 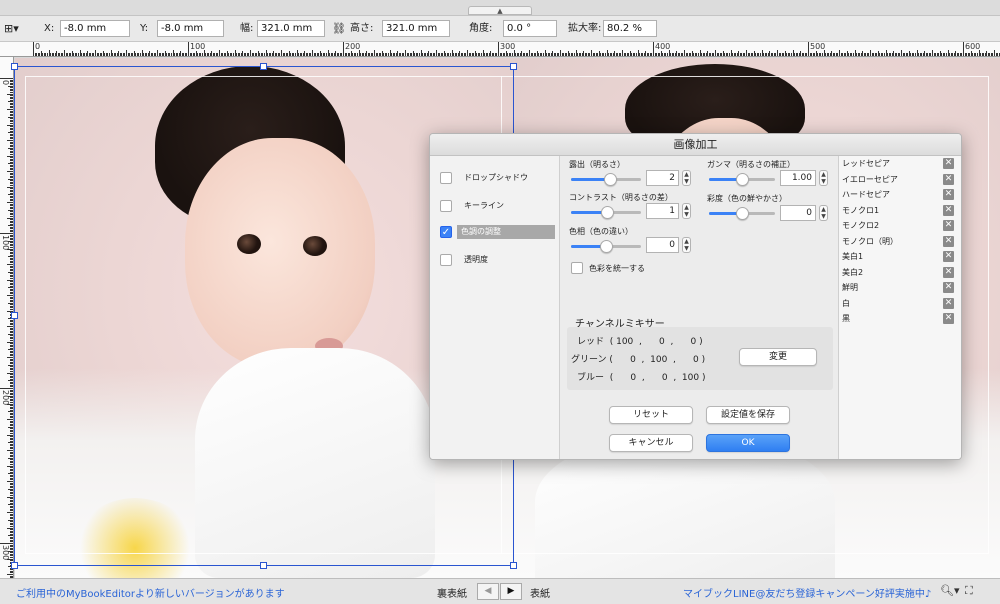 What do you see at coordinates (686, 178) in the screenshot?
I see `exposure-stepper-icon: ▲ ▼` at bounding box center [686, 178].